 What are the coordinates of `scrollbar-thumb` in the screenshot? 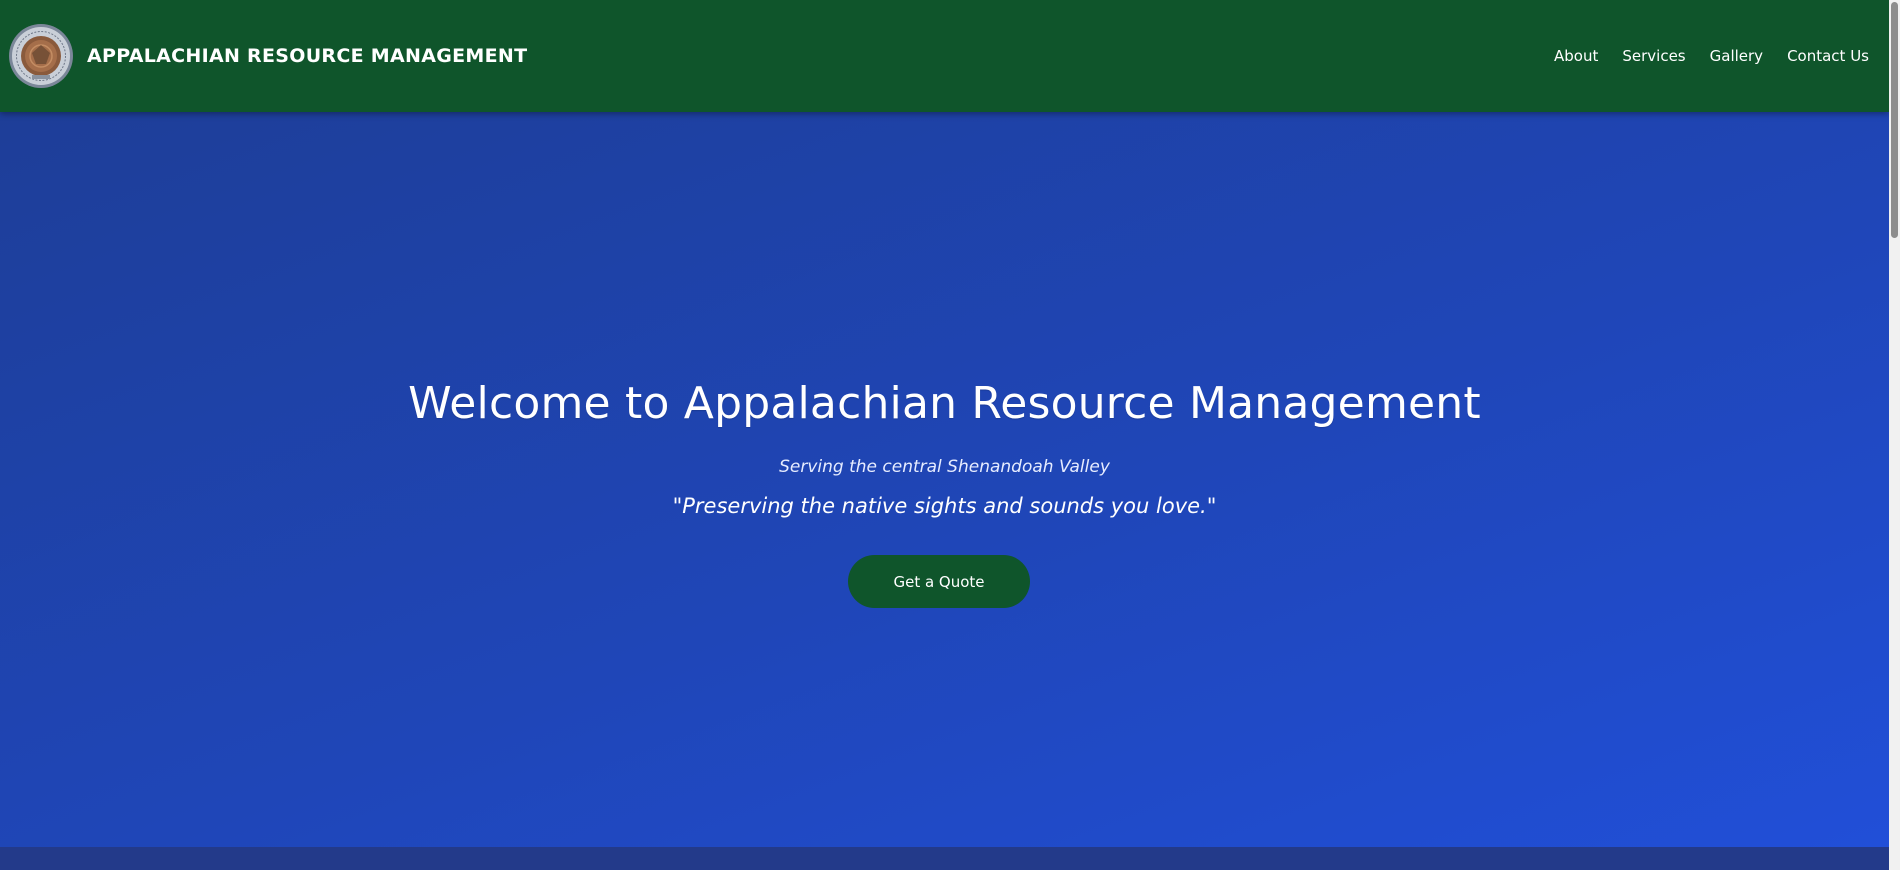 It's located at (1894, 120).